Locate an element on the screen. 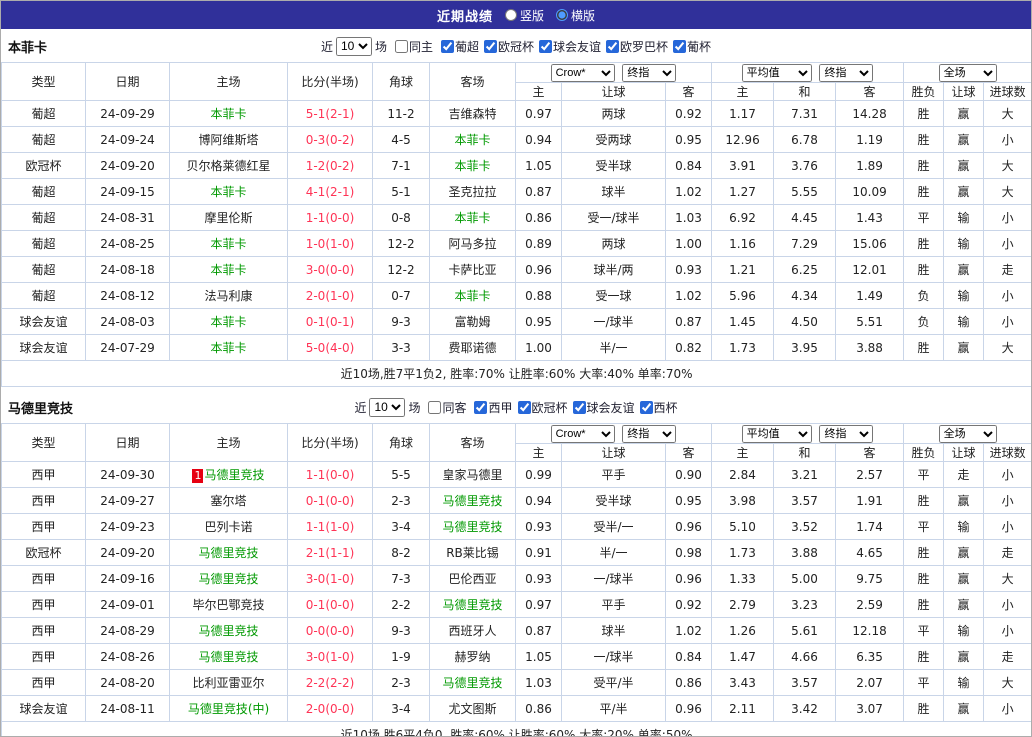  avg-home-cell: 5.10 is located at coordinates (743, 526).